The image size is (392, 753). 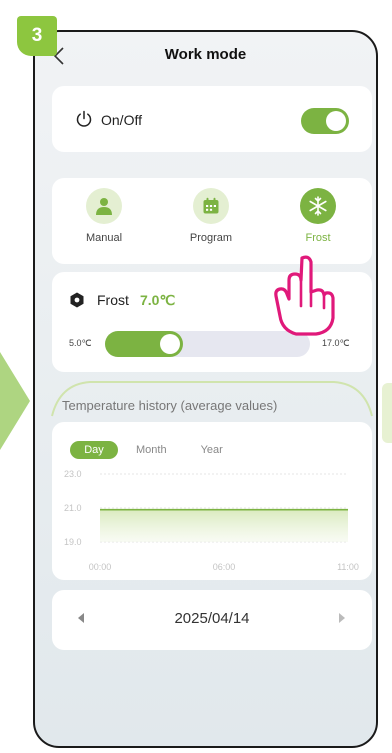 I want to click on step-number: 3, so click(x=37, y=35).